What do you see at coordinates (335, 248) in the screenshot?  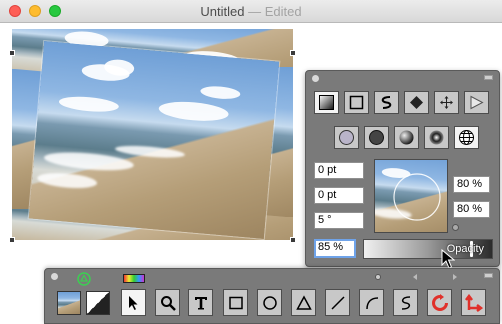 I see `opacity-field: 85 %` at bounding box center [335, 248].